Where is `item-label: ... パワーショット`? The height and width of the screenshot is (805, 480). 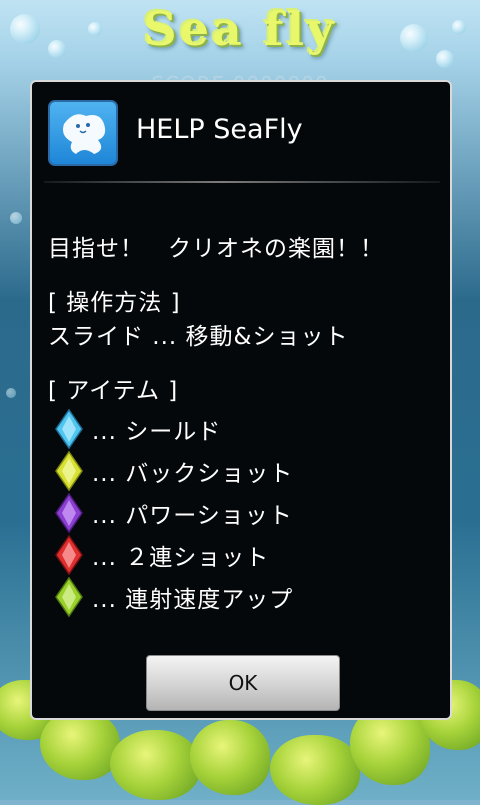 item-label: ... パワーショット is located at coordinates (192, 516).